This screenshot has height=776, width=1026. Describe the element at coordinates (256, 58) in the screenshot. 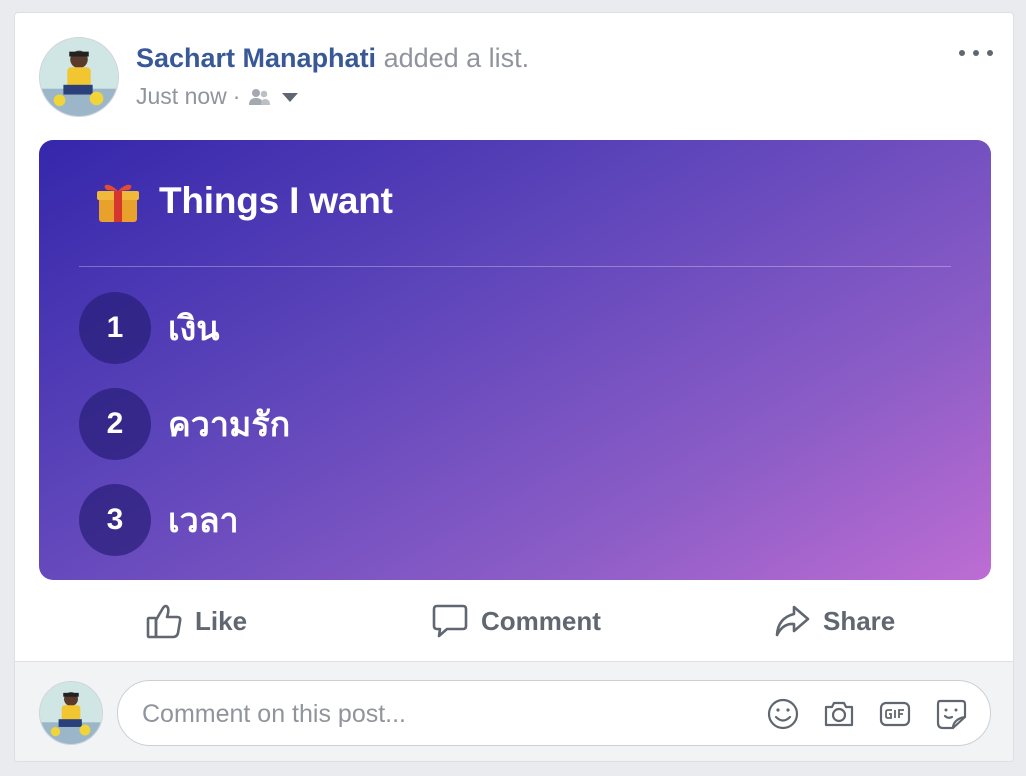

I see `author-name: Sachart Manaphati` at that location.